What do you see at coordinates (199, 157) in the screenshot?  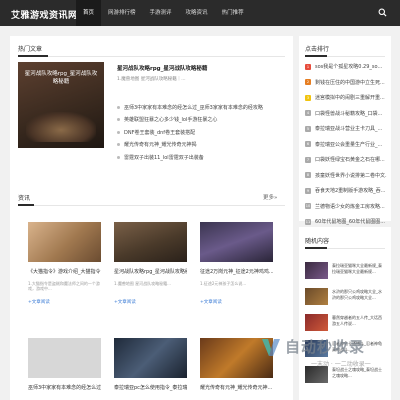 I see `list-item: 雷霆双子出装11_lol雷霆双子出装备` at bounding box center [199, 157].